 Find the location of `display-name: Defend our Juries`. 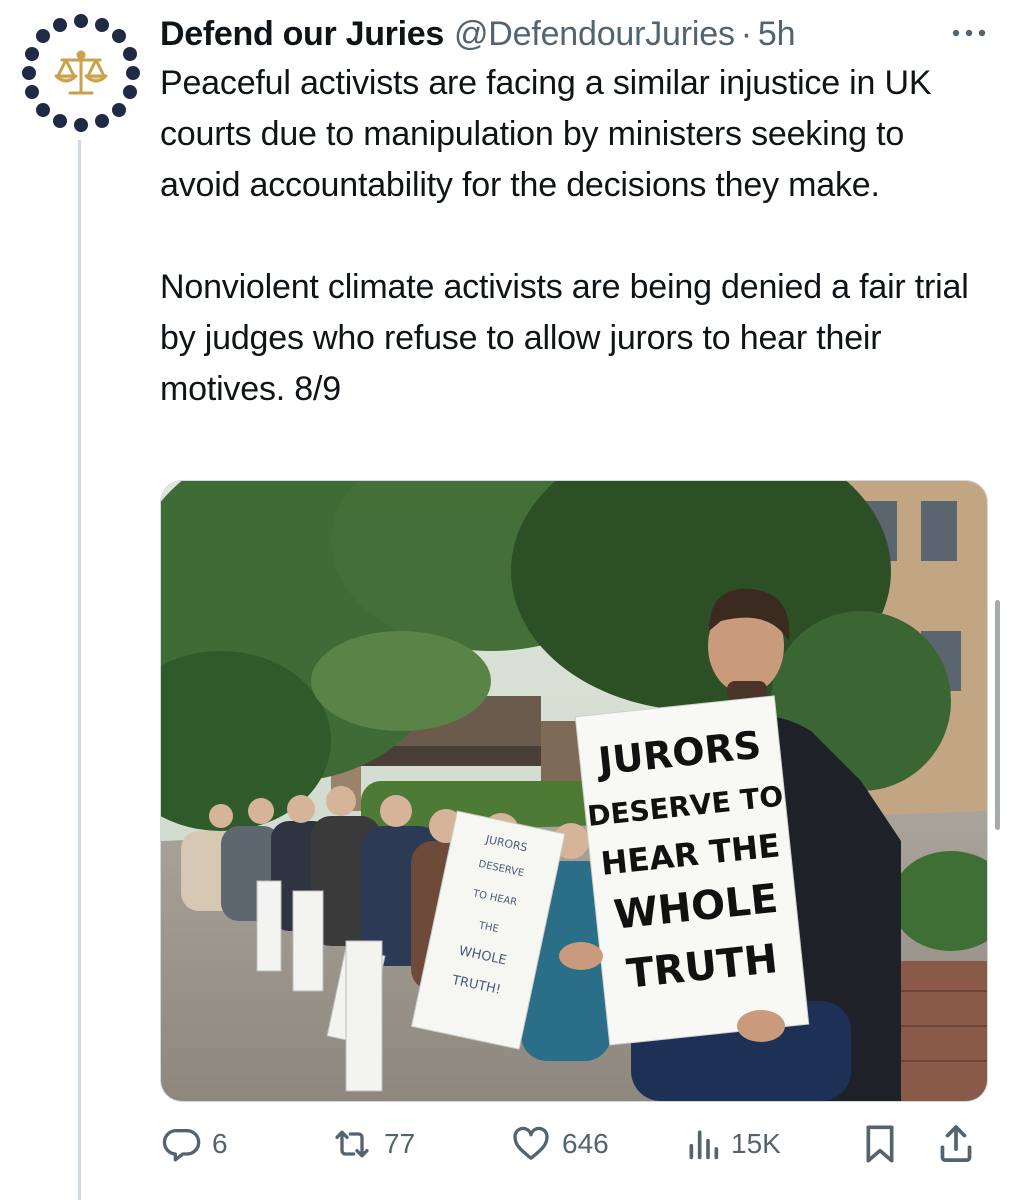

display-name: Defend our Juries is located at coordinates (302, 34).